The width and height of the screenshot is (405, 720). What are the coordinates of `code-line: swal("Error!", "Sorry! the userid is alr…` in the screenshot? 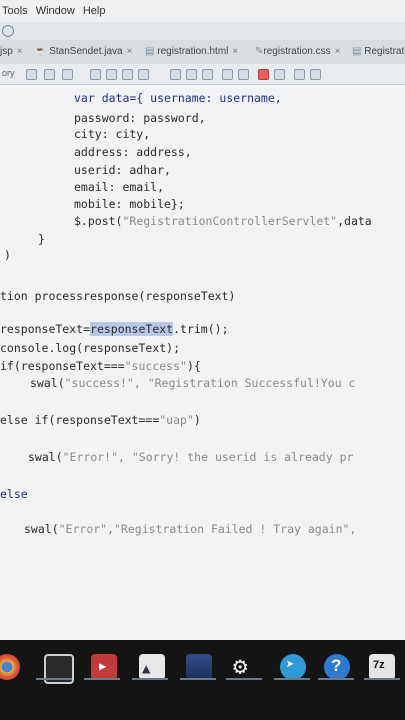 It's located at (191, 457).